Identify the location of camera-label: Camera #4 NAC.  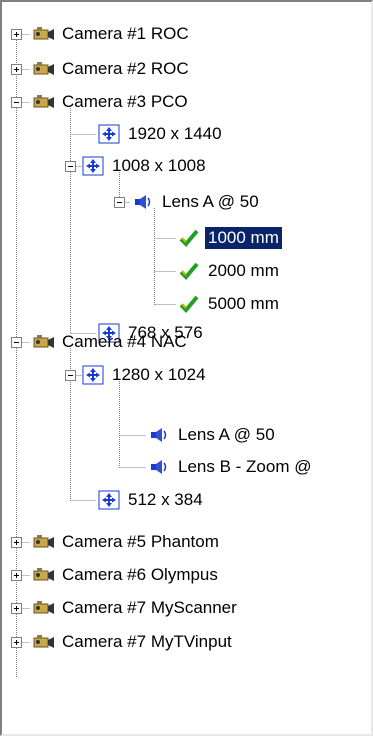
(124, 341).